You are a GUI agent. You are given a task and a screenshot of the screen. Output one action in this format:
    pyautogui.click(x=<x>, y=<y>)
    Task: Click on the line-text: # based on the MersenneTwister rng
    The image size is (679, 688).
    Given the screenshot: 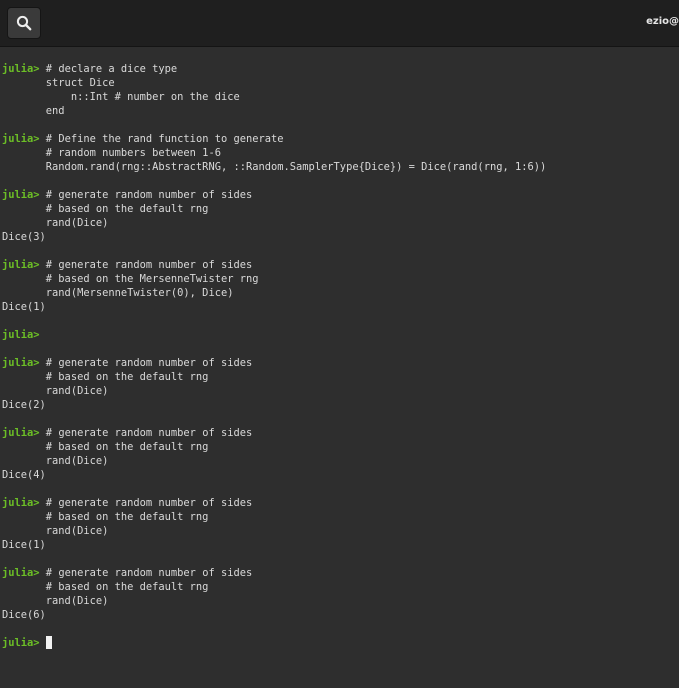 What is the action you would take?
    pyautogui.click(x=130, y=279)
    